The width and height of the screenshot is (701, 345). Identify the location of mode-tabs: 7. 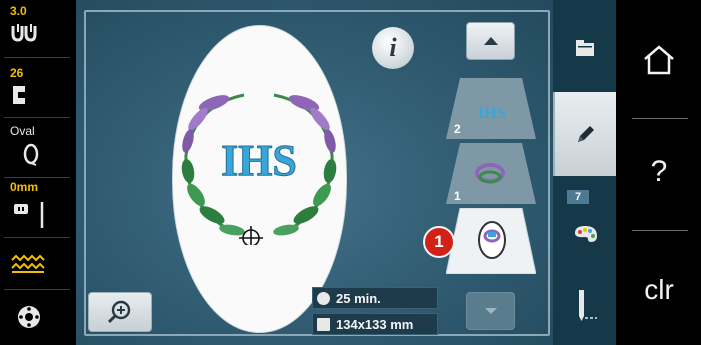
(584, 172).